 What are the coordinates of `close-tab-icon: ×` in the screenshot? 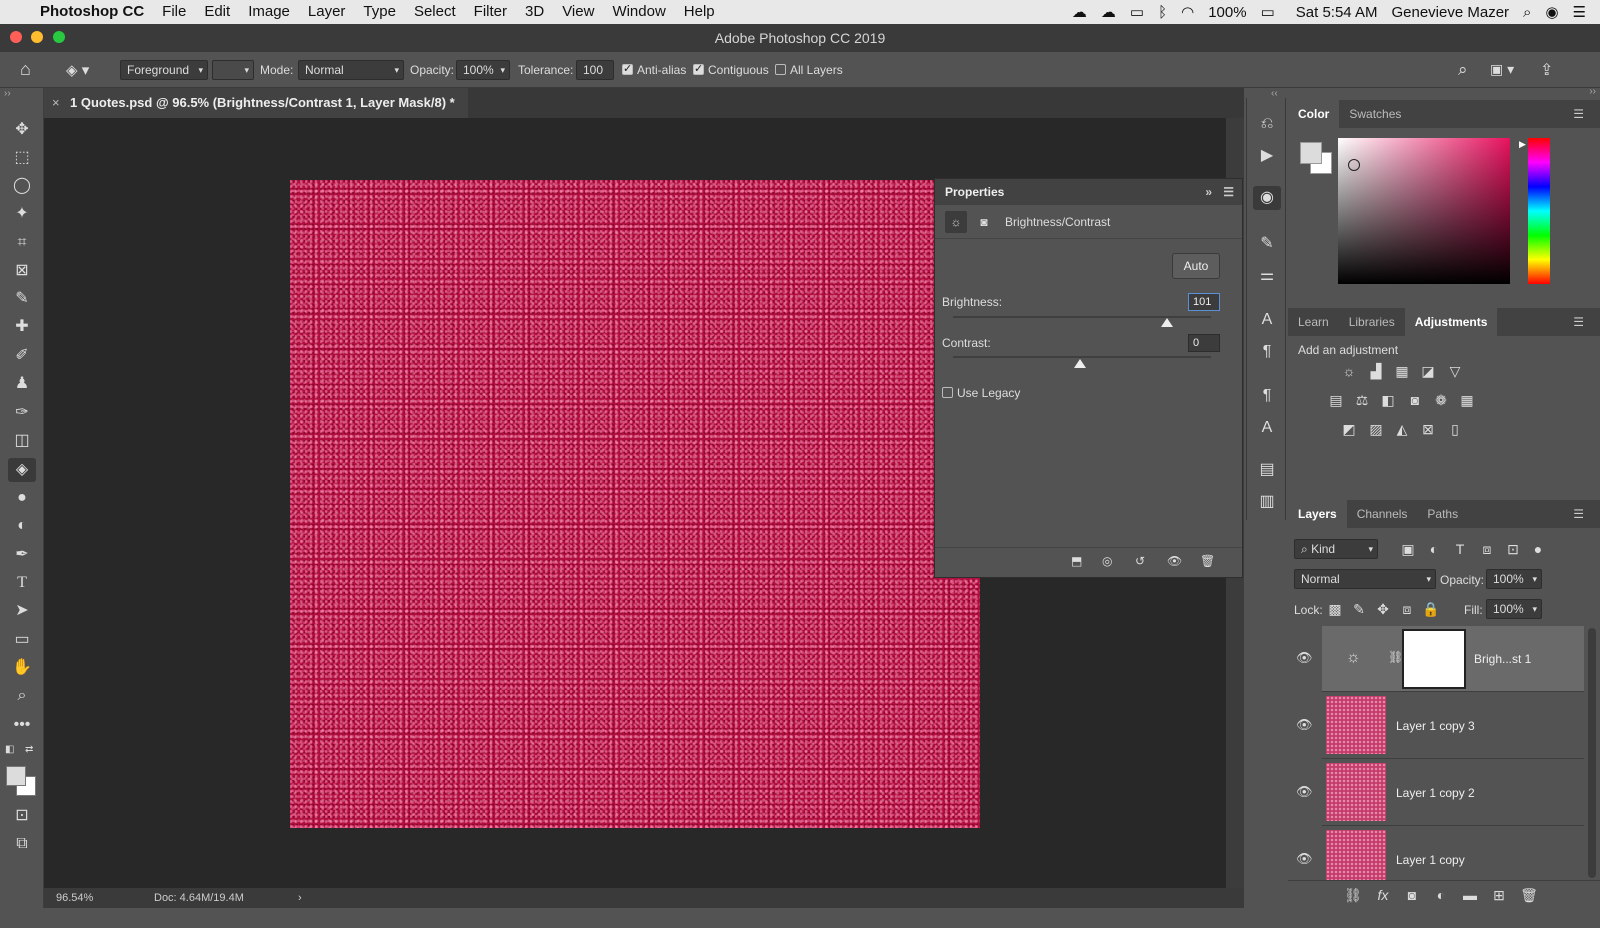 It's located at (56, 103).